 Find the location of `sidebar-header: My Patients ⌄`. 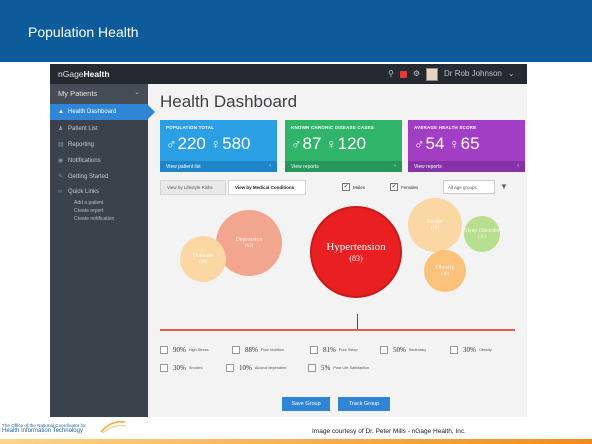

sidebar-header: My Patients ⌄ is located at coordinates (99, 94).